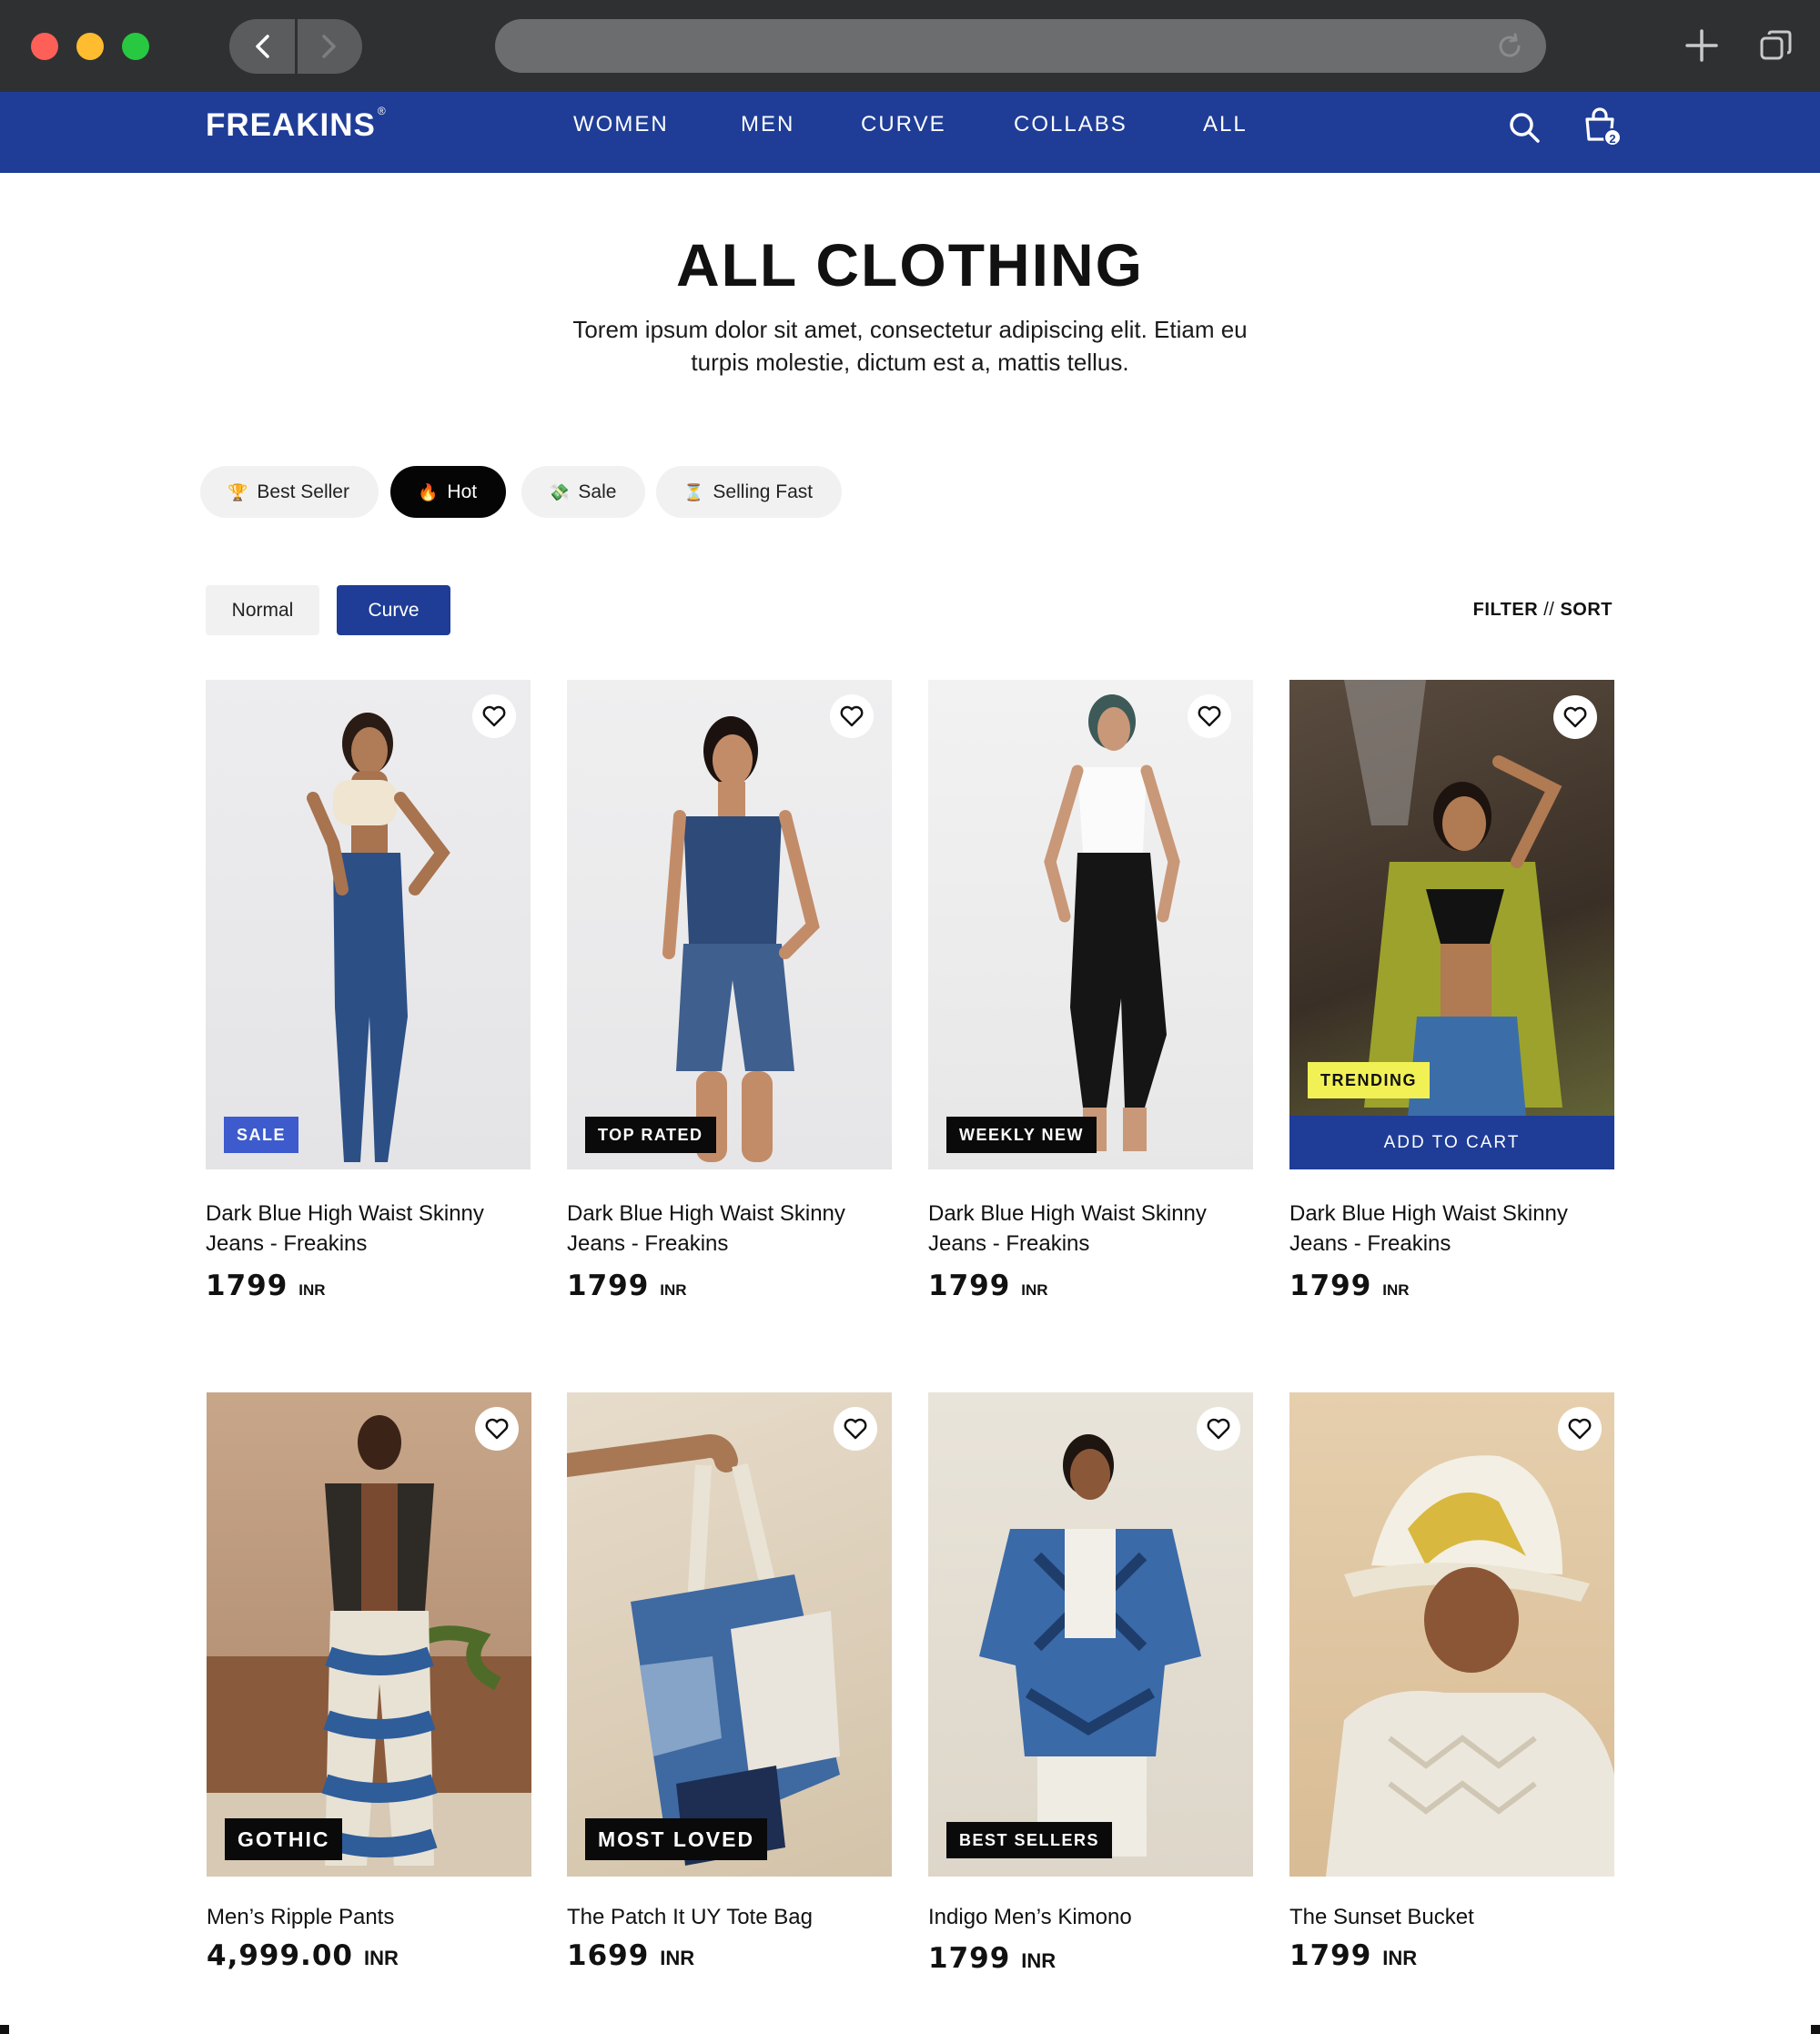 This screenshot has width=1820, height=2034. I want to click on nav-curve: CURVE, so click(904, 124).